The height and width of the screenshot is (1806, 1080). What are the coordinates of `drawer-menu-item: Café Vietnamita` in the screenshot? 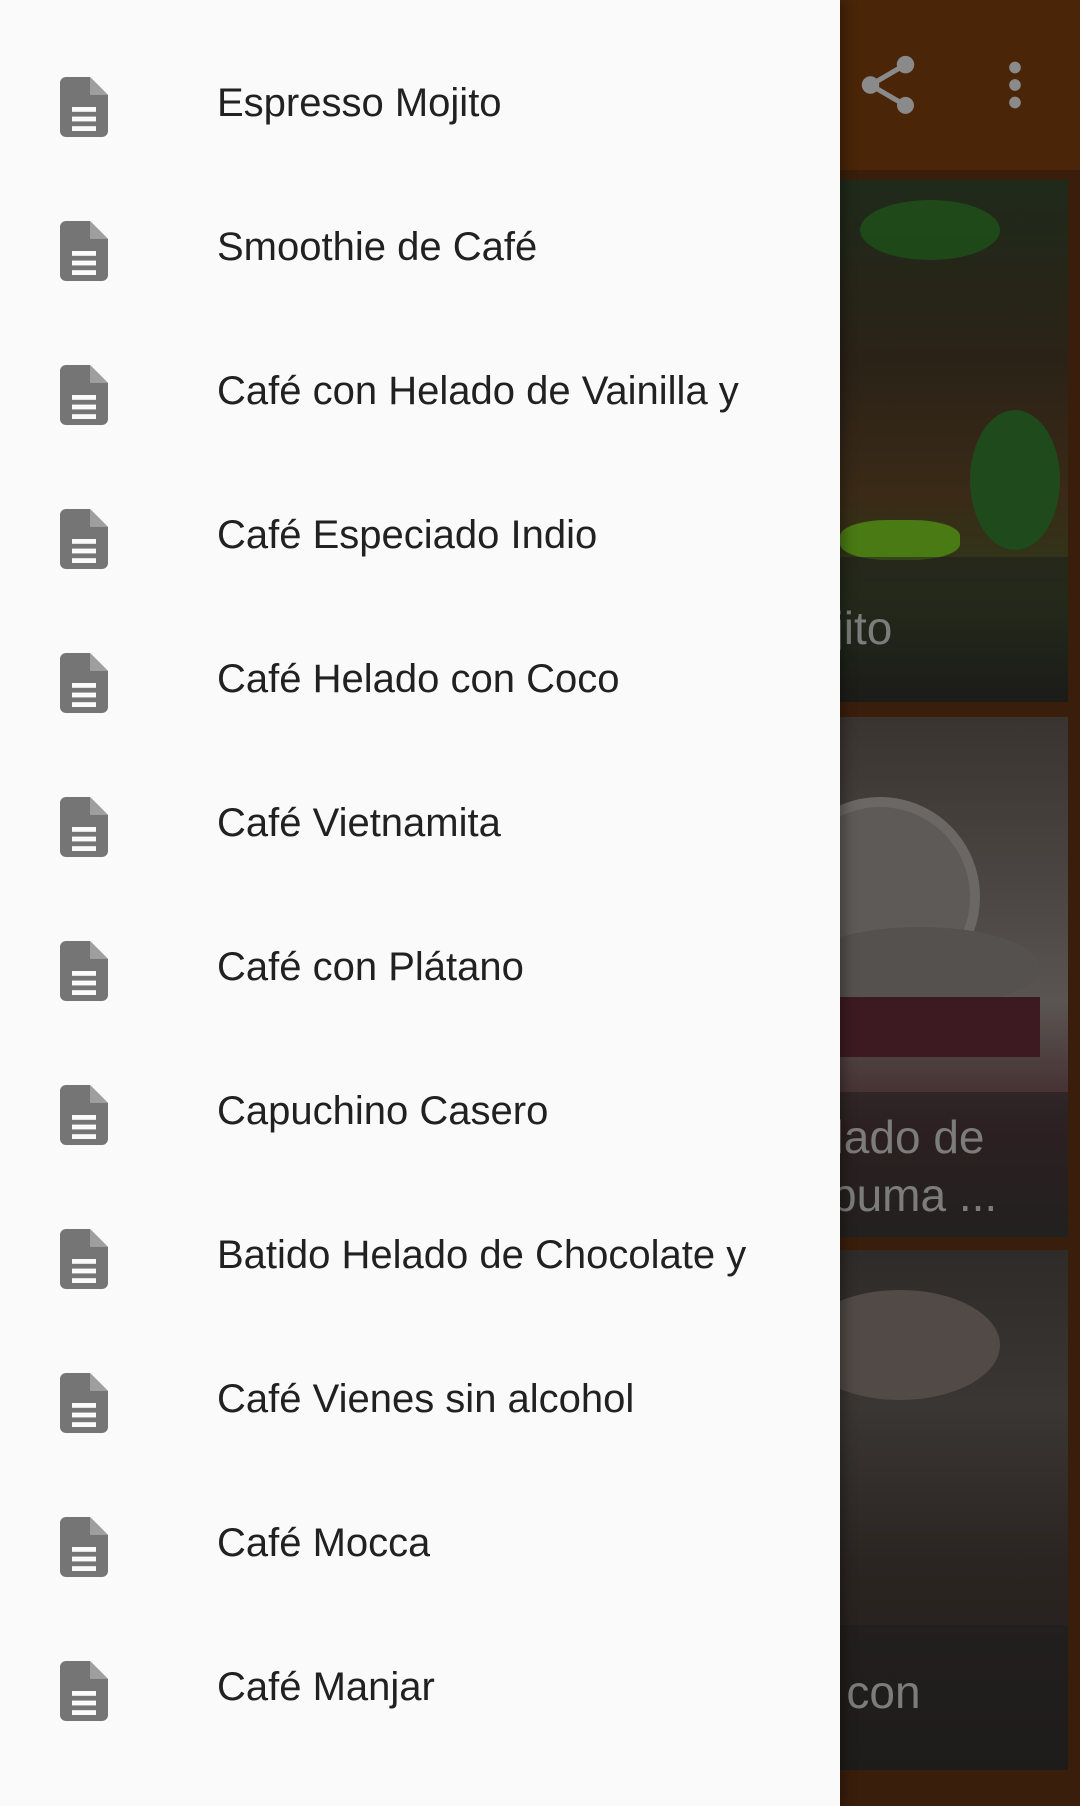 It's located at (420, 823).